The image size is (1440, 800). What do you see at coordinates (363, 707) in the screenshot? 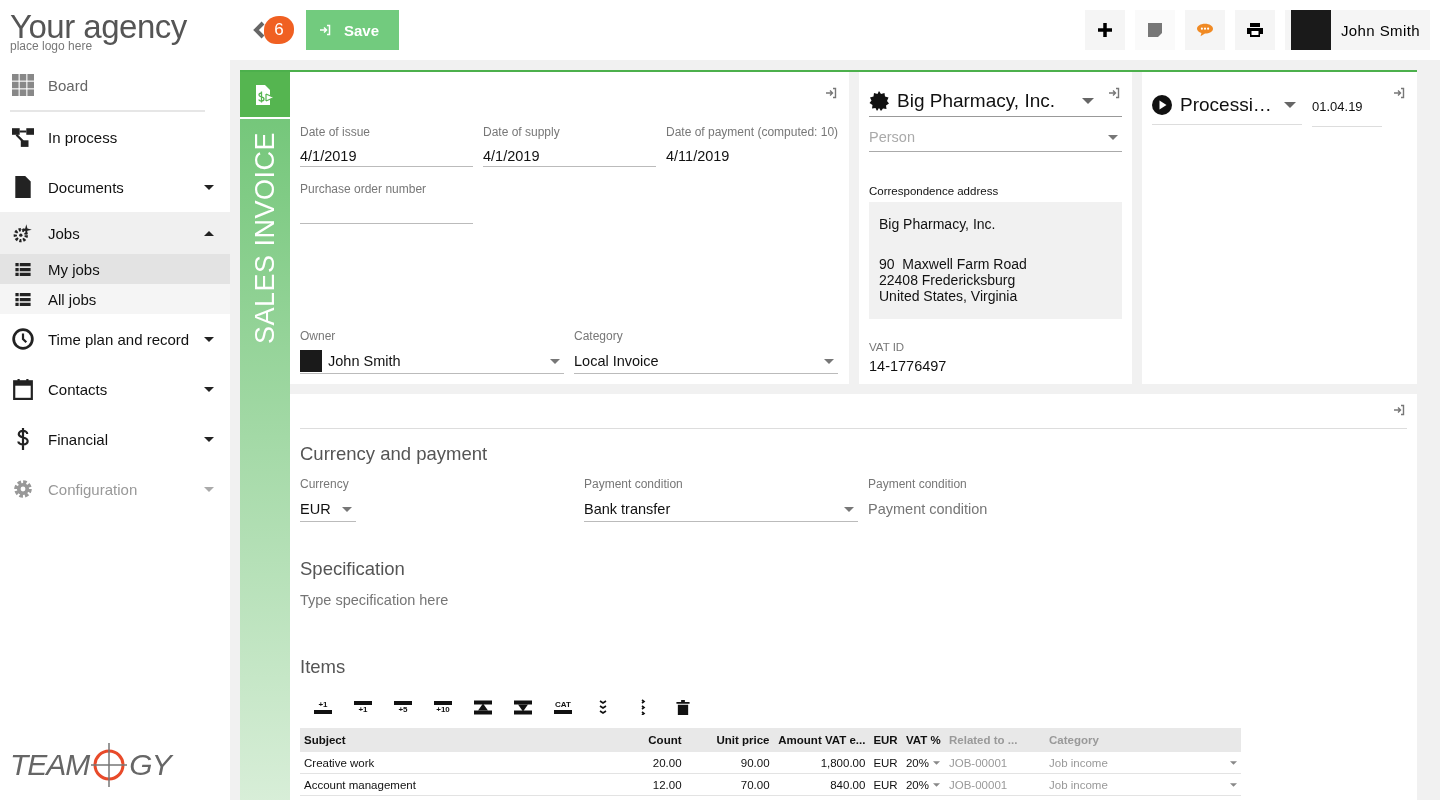
I see `add-rows-button: +1` at bounding box center [363, 707].